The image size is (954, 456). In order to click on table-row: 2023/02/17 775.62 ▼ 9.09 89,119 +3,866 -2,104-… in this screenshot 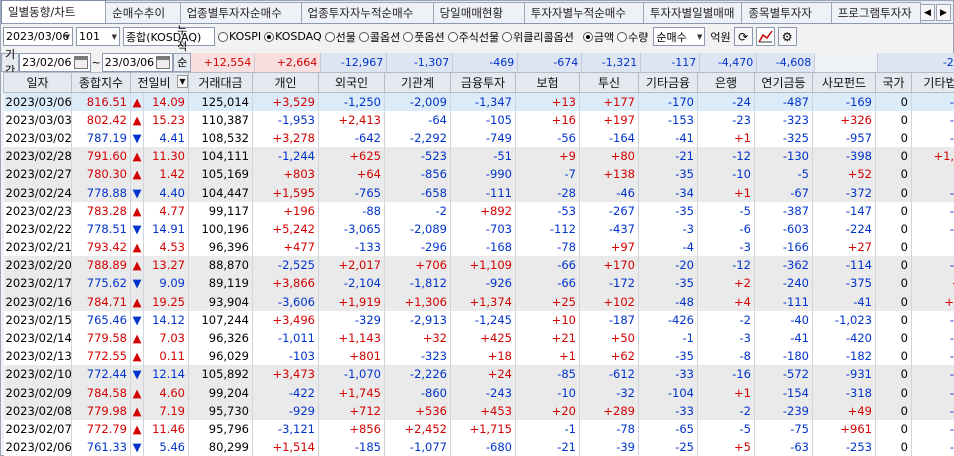, I will do `click(478, 283)`.